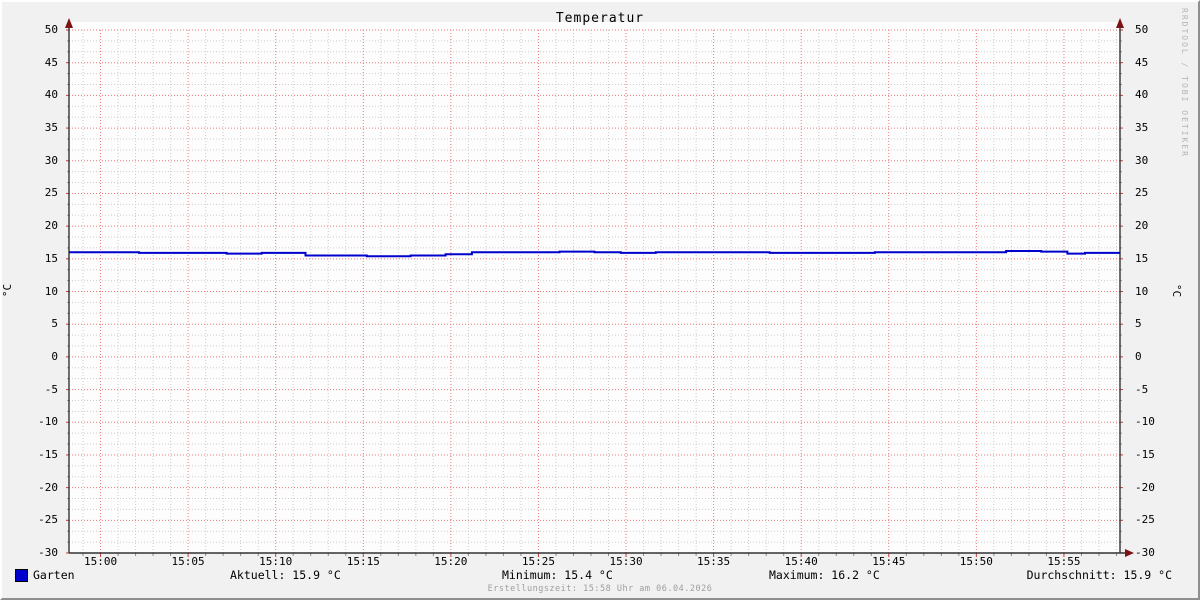  What do you see at coordinates (51, 291) in the screenshot?
I see `y-tick-label-left: 10` at bounding box center [51, 291].